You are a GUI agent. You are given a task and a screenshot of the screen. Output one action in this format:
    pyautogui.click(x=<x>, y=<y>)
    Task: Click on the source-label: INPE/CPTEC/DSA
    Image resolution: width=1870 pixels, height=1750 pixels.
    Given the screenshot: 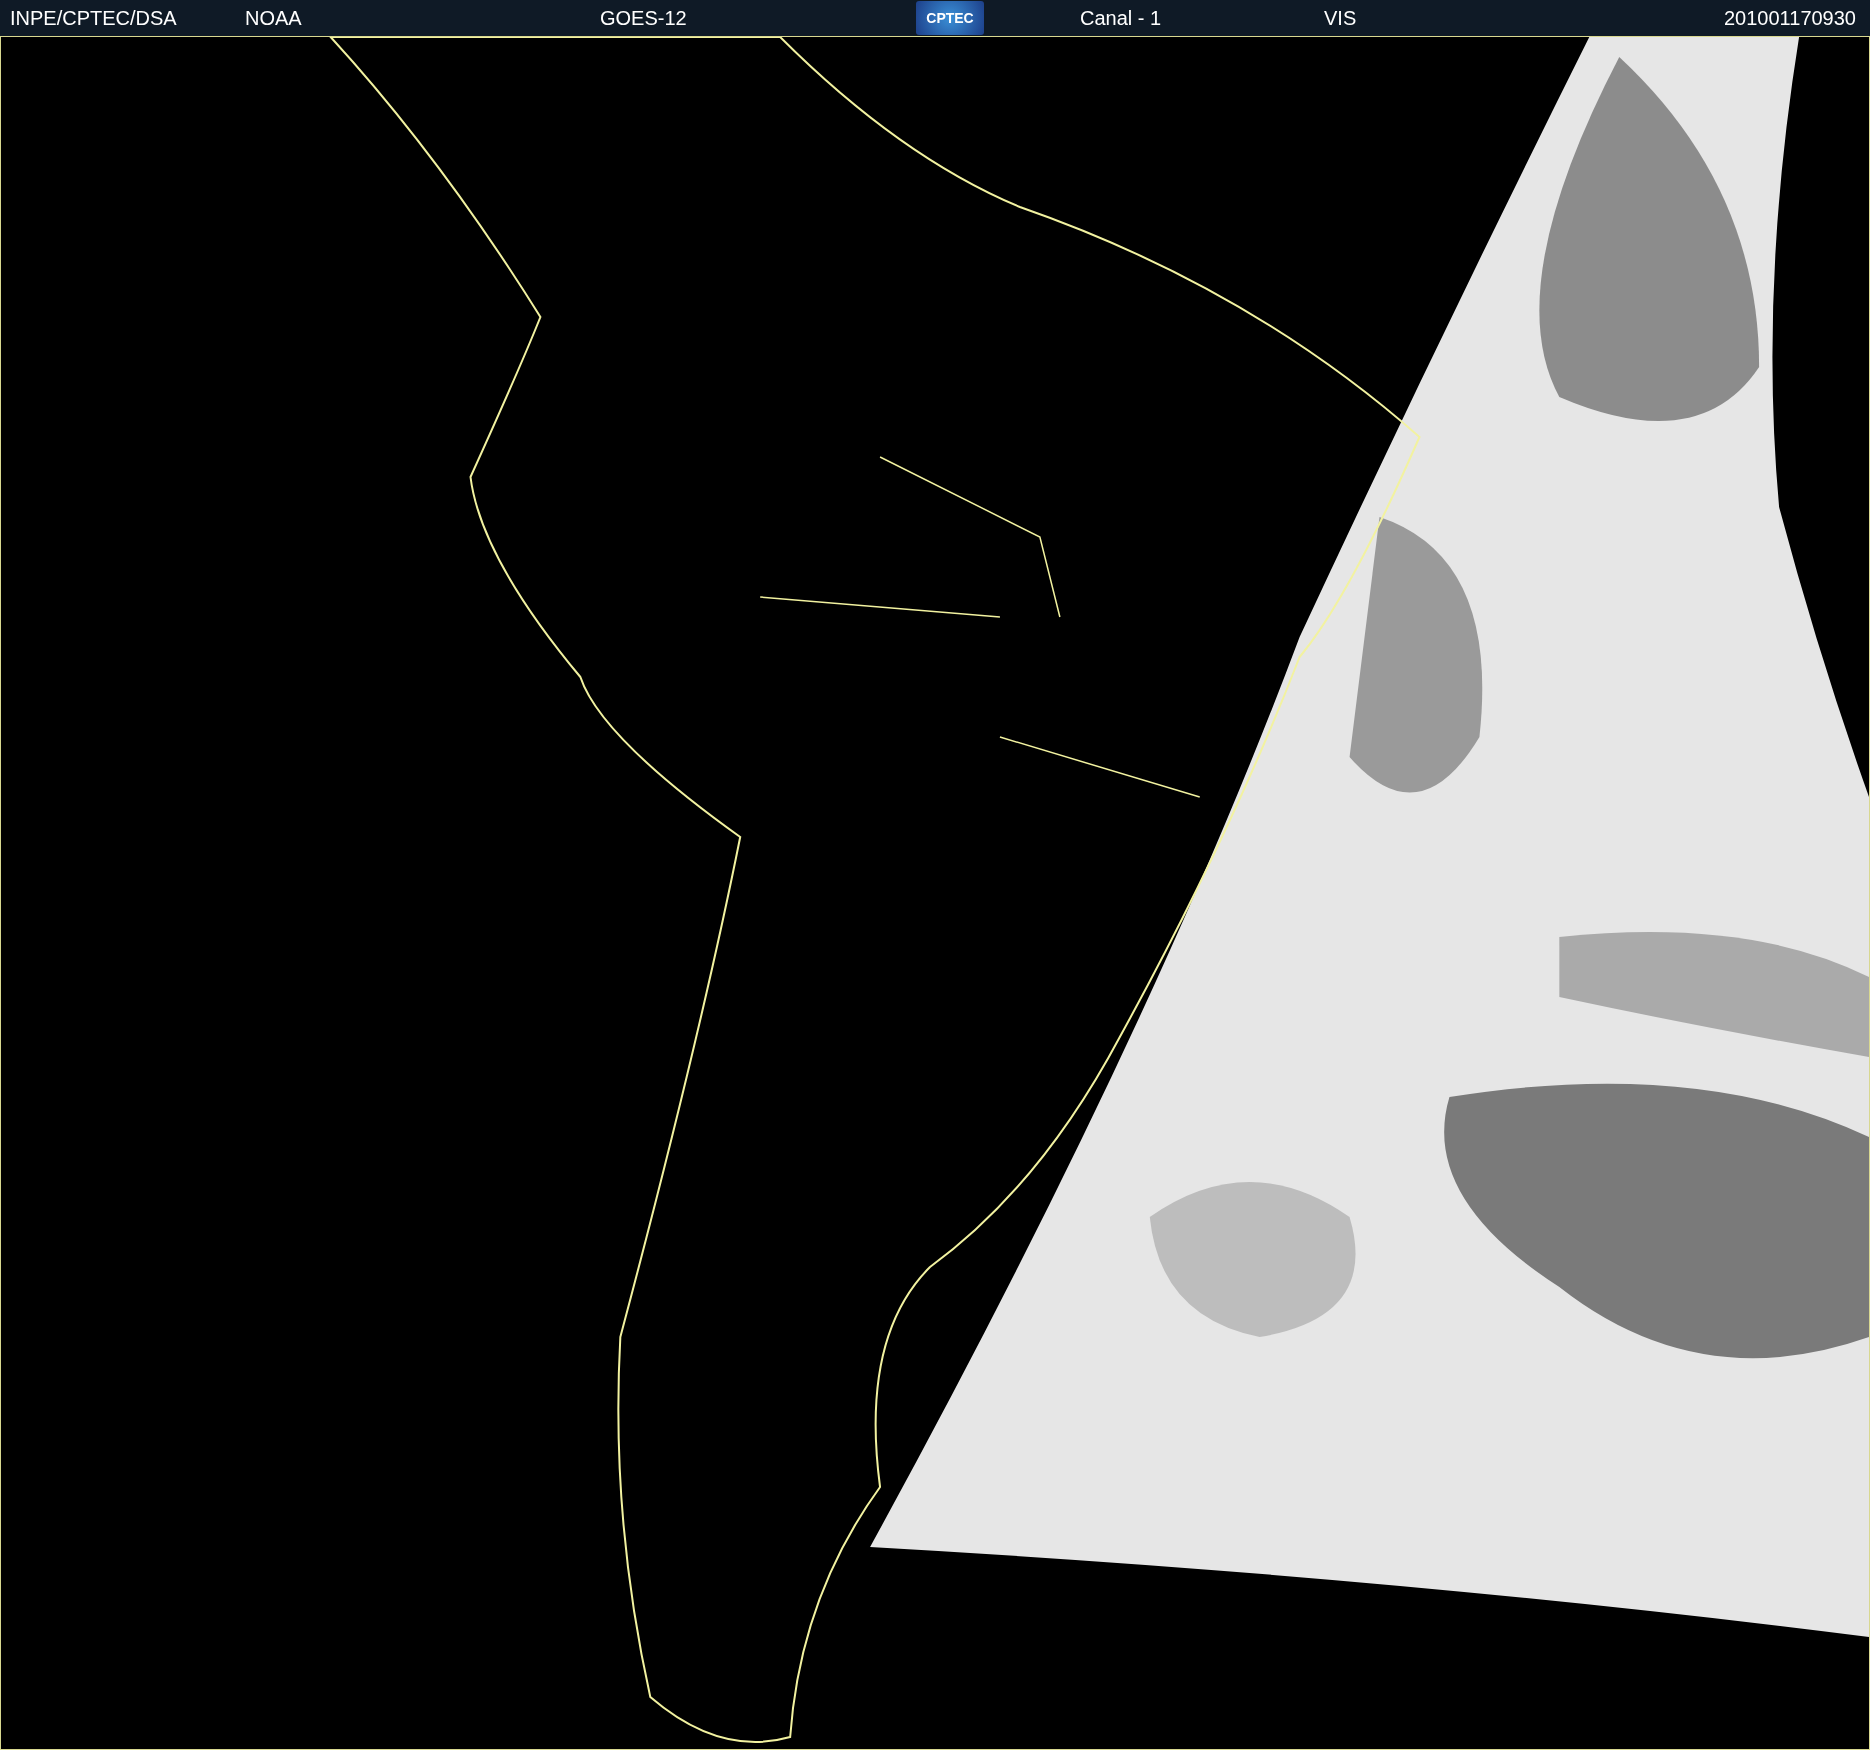 What is the action you would take?
    pyautogui.click(x=94, y=18)
    